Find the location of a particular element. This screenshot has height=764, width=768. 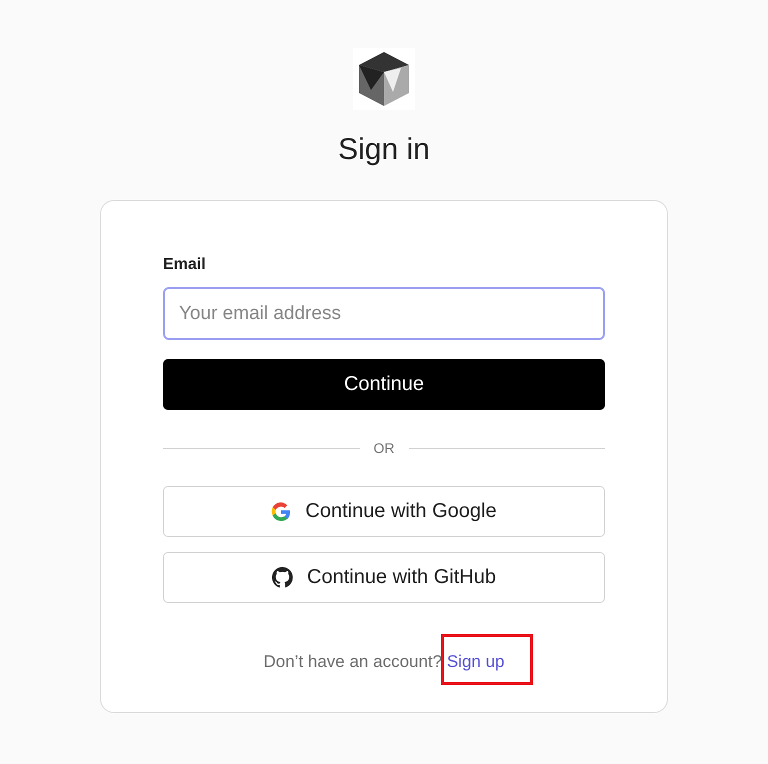

page-title: Sign in is located at coordinates (384, 150).